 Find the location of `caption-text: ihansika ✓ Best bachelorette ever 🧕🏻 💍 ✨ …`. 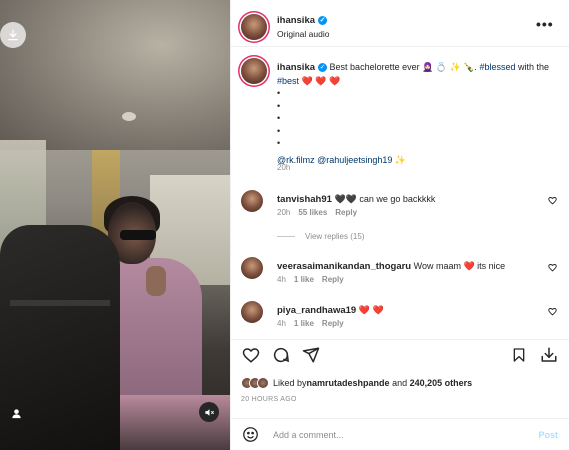

caption-text: ihansika ✓ Best bachelorette ever 🧕🏻 💍 ✨ … is located at coordinates (417, 113).